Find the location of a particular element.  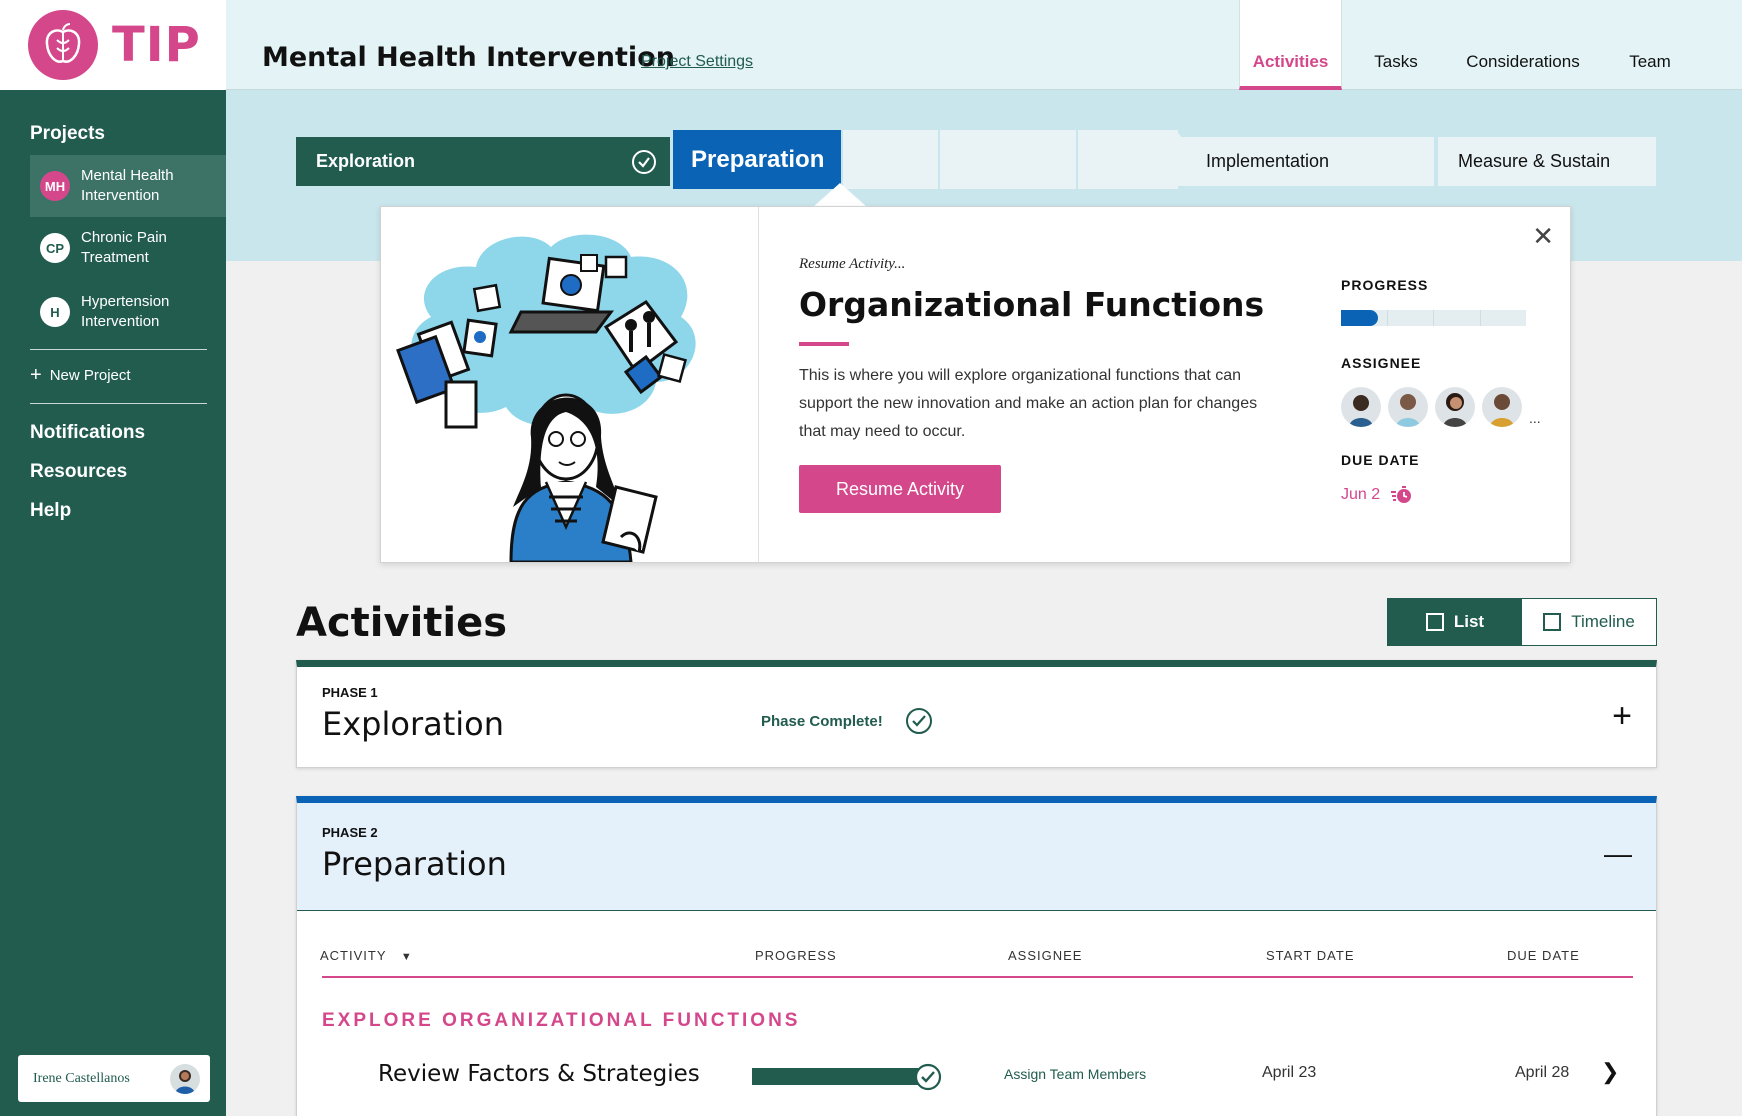

phase-status: Phase Complete! is located at coordinates (847, 721).